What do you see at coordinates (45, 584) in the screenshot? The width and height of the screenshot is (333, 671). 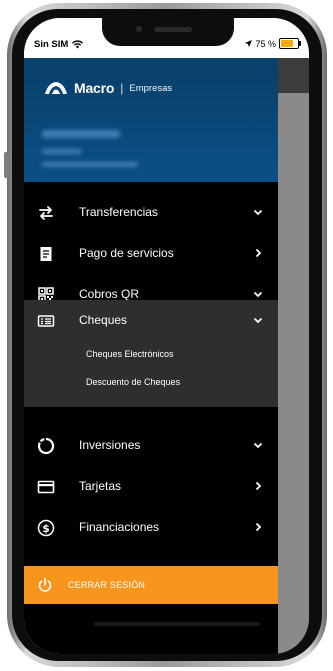 I see `power-icon` at bounding box center [45, 584].